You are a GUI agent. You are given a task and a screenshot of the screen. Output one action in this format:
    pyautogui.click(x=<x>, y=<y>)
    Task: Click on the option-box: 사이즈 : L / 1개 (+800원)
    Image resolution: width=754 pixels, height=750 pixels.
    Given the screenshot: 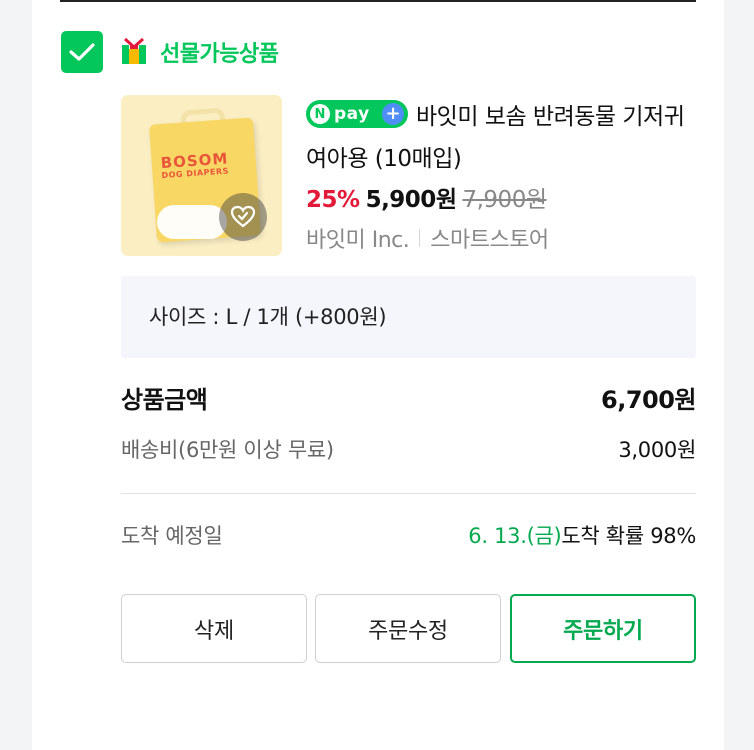 What is the action you would take?
    pyautogui.click(x=408, y=317)
    